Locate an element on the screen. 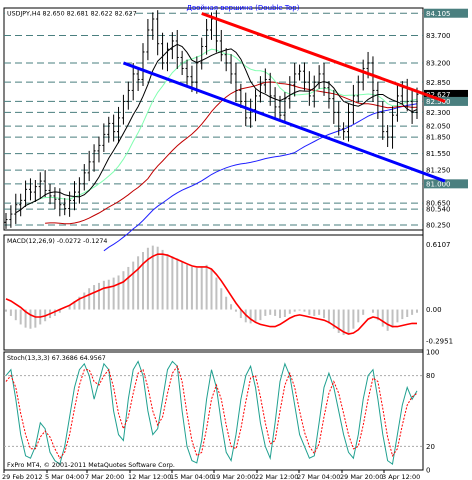 This screenshot has width=472, height=480. price-label: 83.200 is located at coordinates (438, 64).